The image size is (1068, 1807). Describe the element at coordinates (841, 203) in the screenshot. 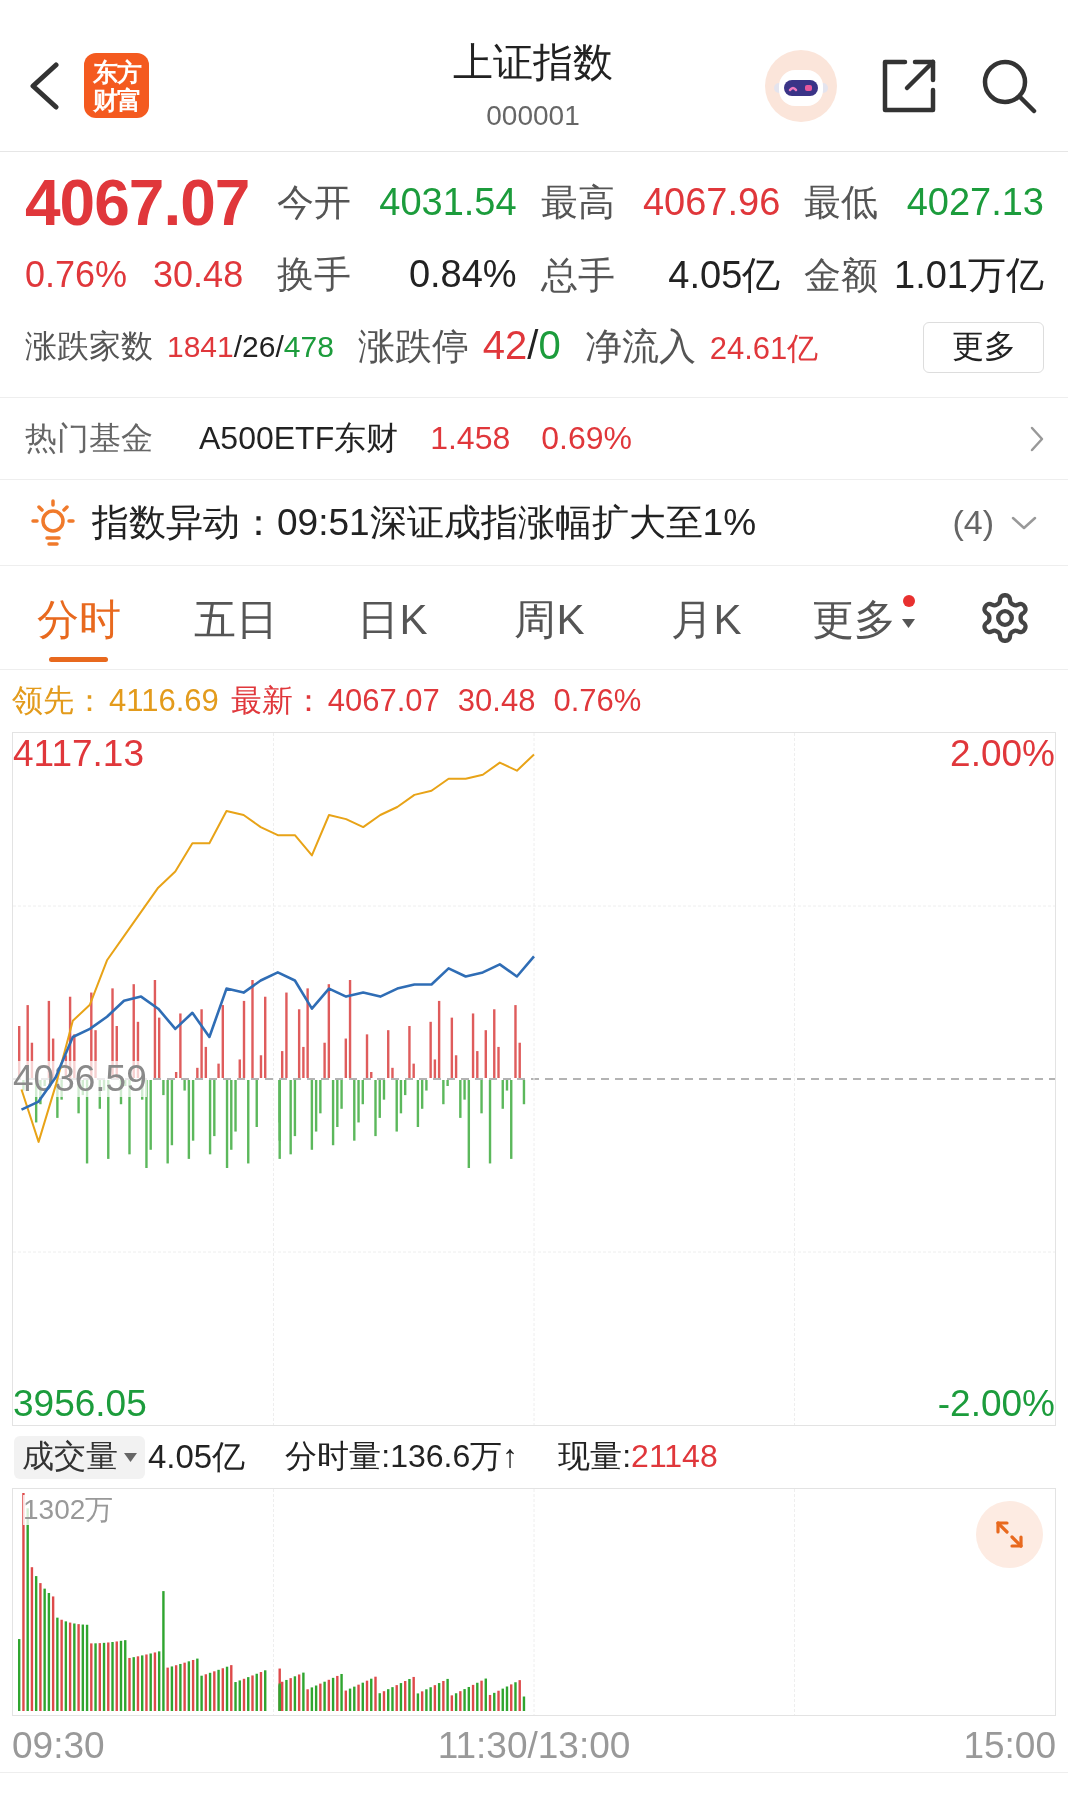

I see `stat-label: 最低` at that location.